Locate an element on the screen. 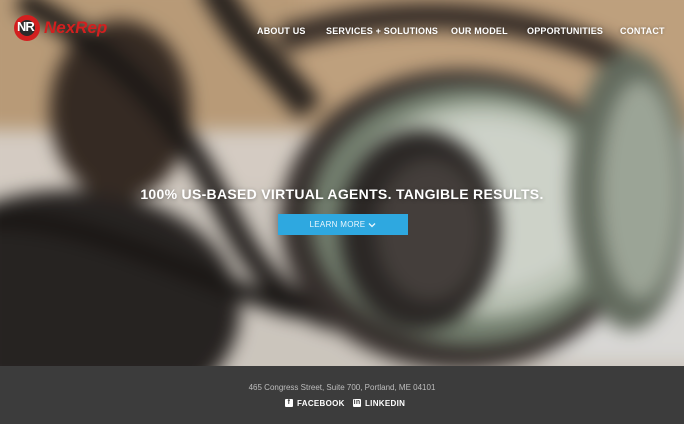 The image size is (684, 424). logo-wordmark: NexRep is located at coordinates (76, 27).